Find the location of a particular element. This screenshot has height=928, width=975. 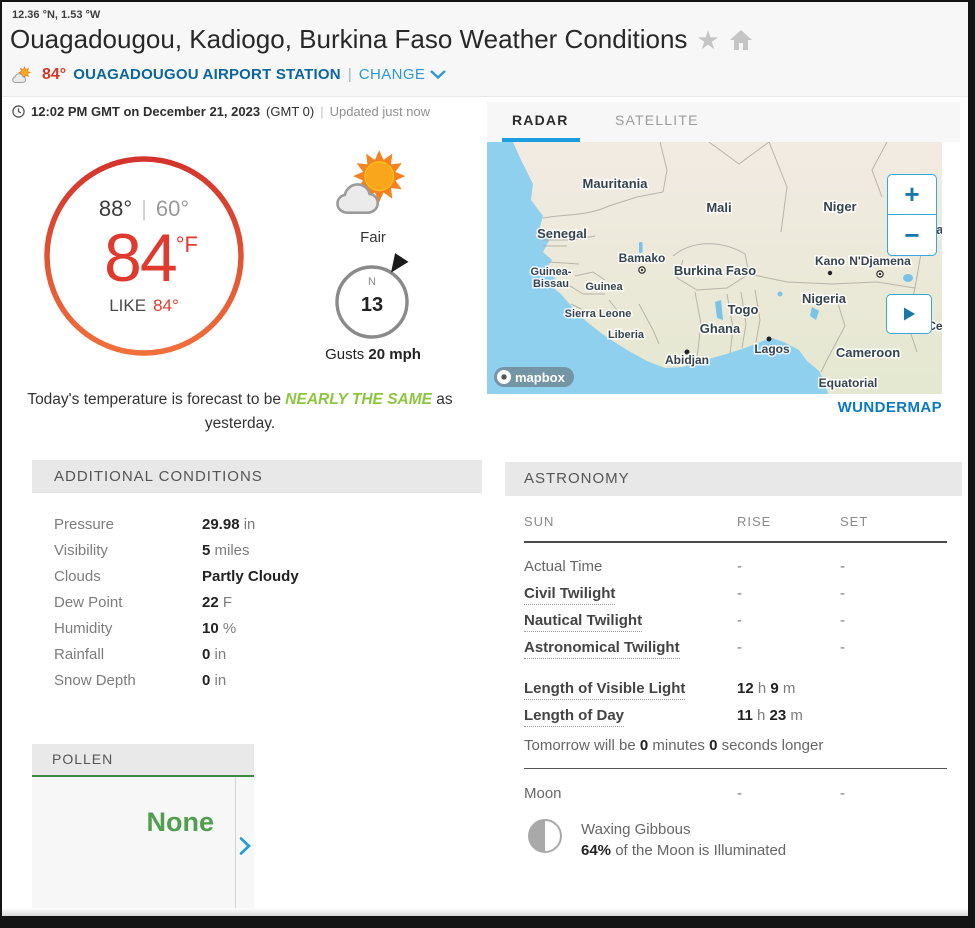

country-label: Liberia is located at coordinates (626, 335).